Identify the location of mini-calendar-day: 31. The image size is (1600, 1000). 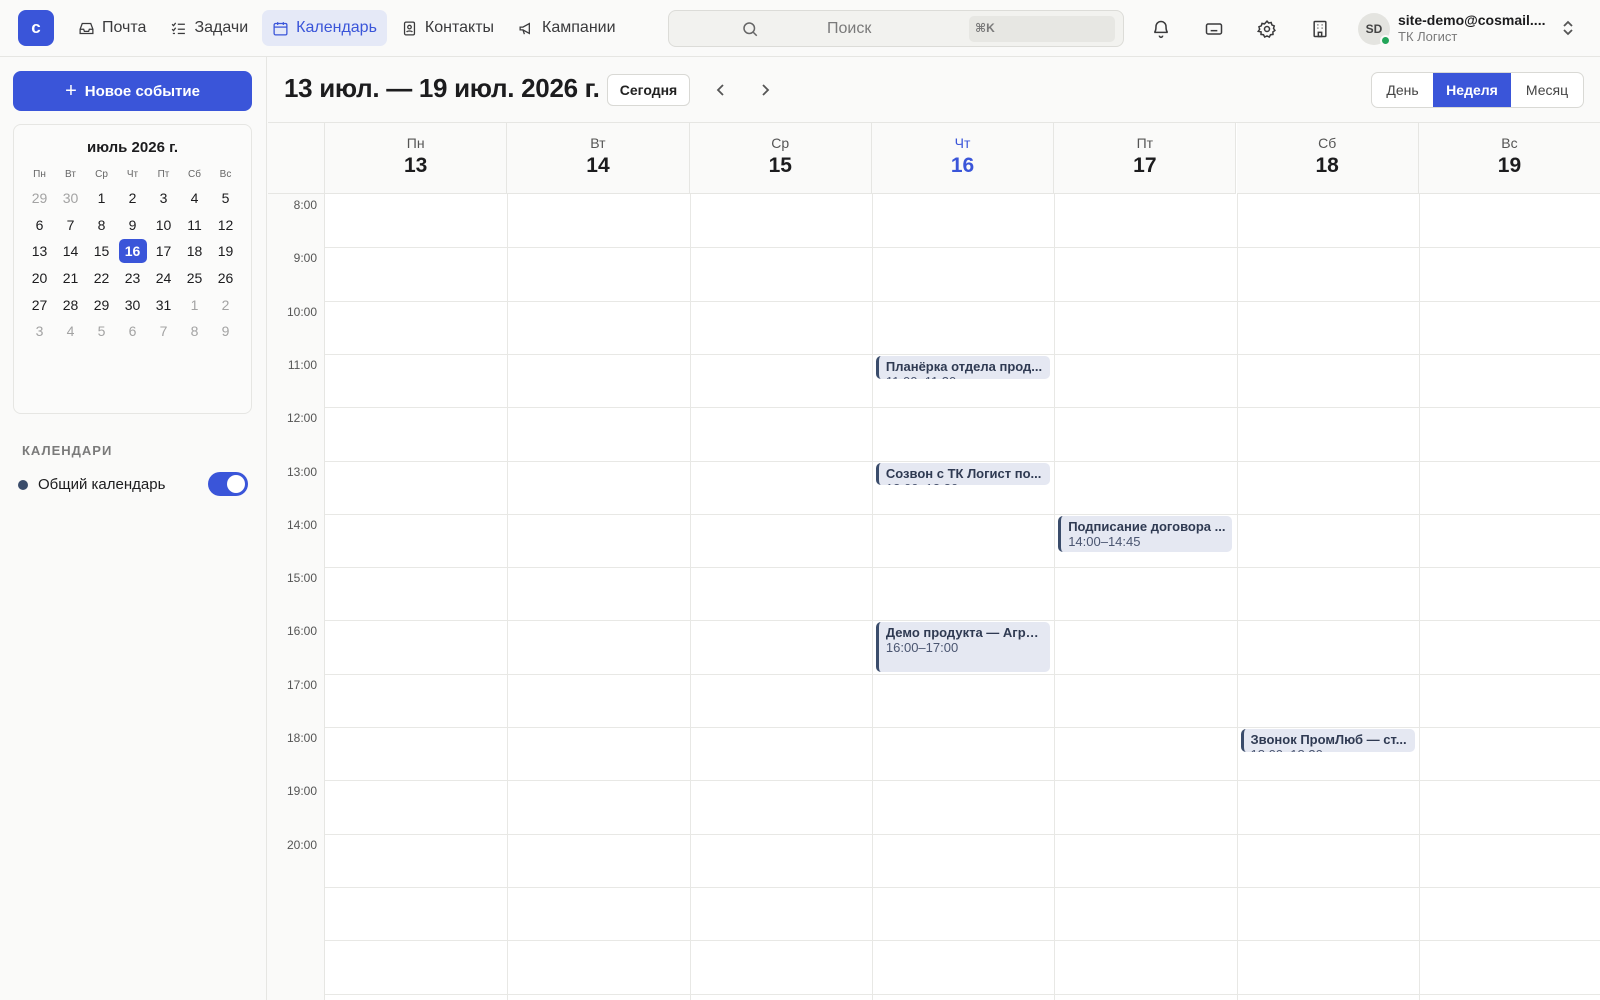
(163, 304).